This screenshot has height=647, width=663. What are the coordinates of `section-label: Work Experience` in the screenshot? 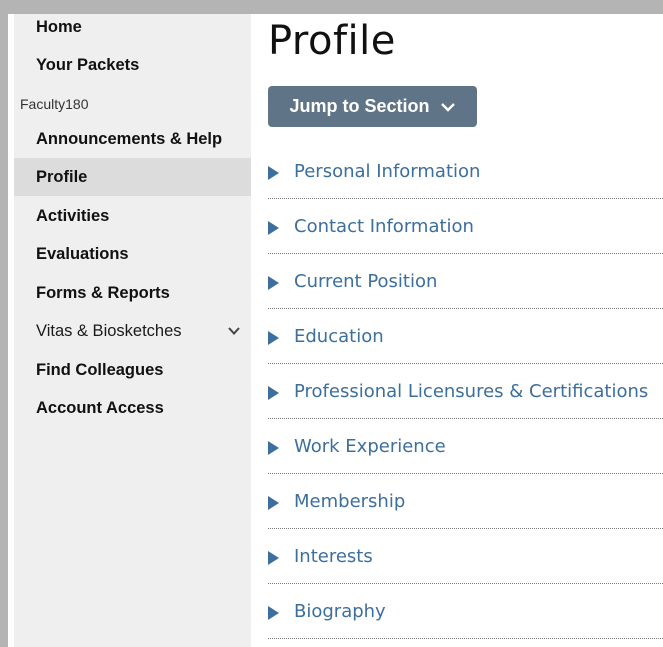 It's located at (370, 446).